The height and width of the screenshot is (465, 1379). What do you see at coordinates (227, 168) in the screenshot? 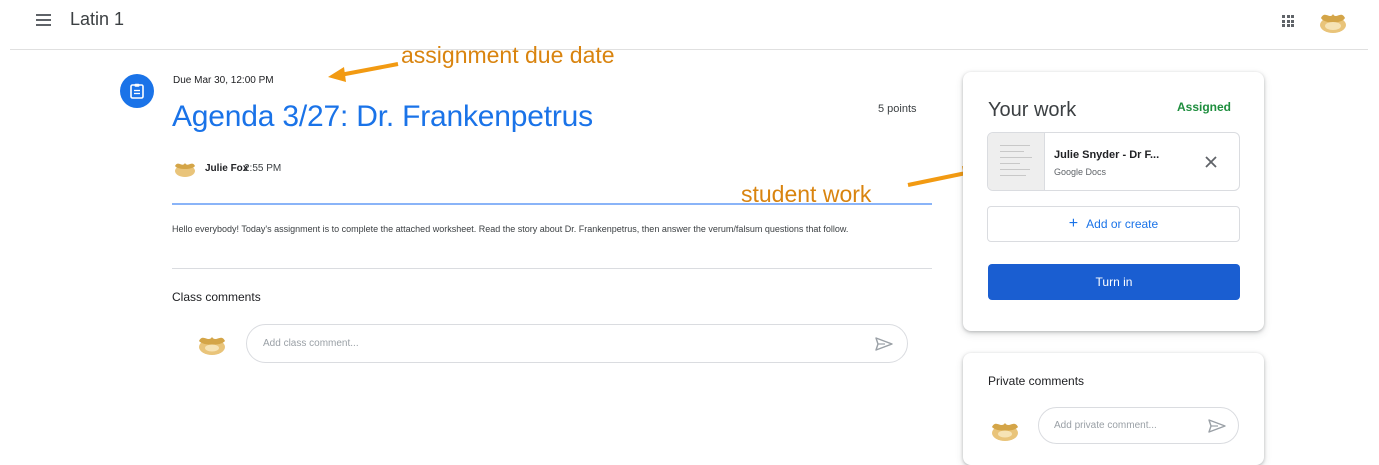
I see `author-name: Julie Fox` at bounding box center [227, 168].